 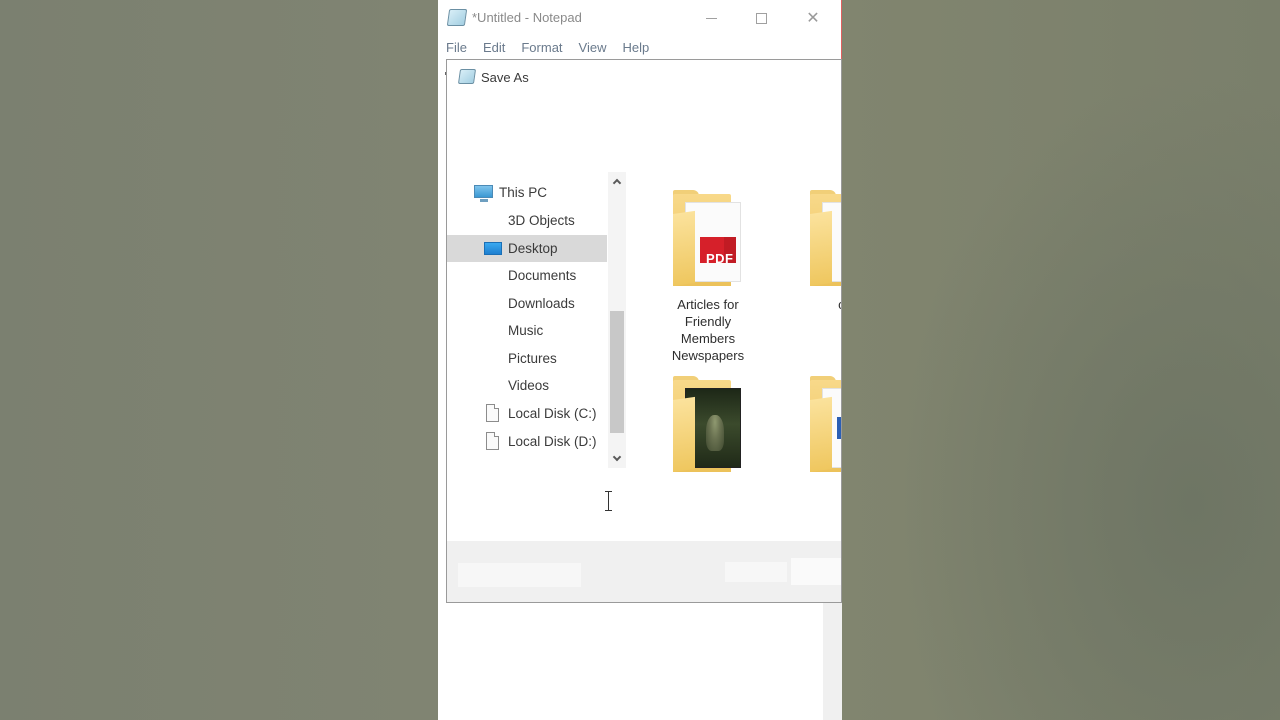 What do you see at coordinates (523, 192) in the screenshot?
I see `nav-item-label: This PC` at bounding box center [523, 192].